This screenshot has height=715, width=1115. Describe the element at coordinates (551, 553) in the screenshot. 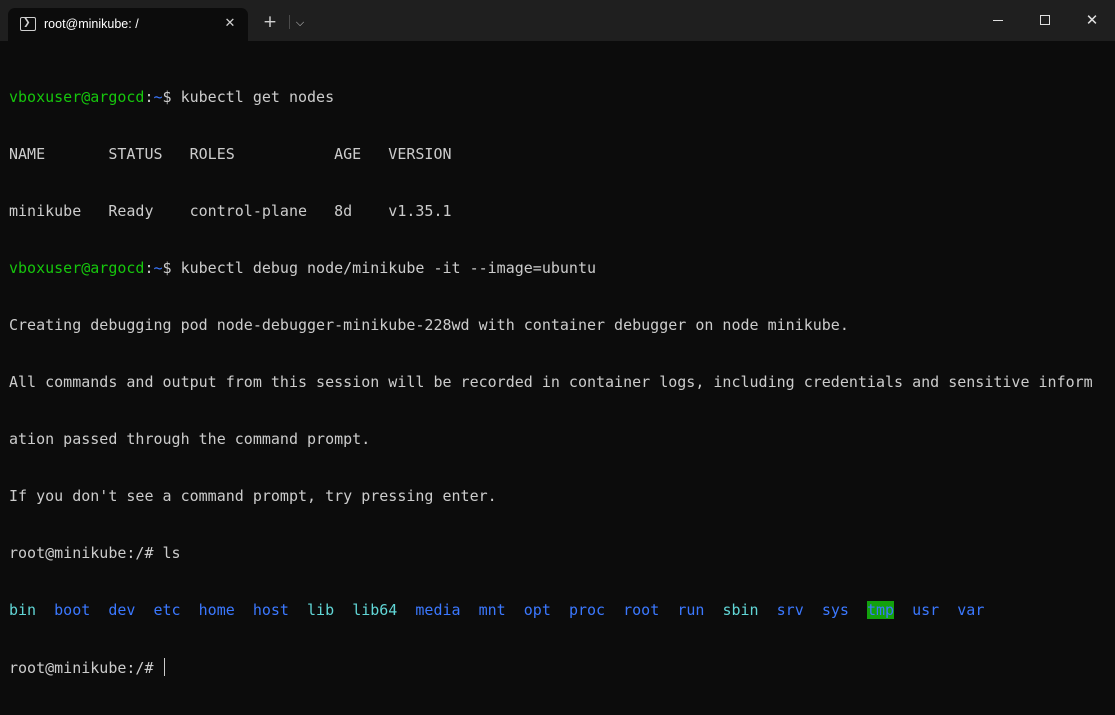

I see `root-prompt-line: root@minikube:/# ls` at that location.